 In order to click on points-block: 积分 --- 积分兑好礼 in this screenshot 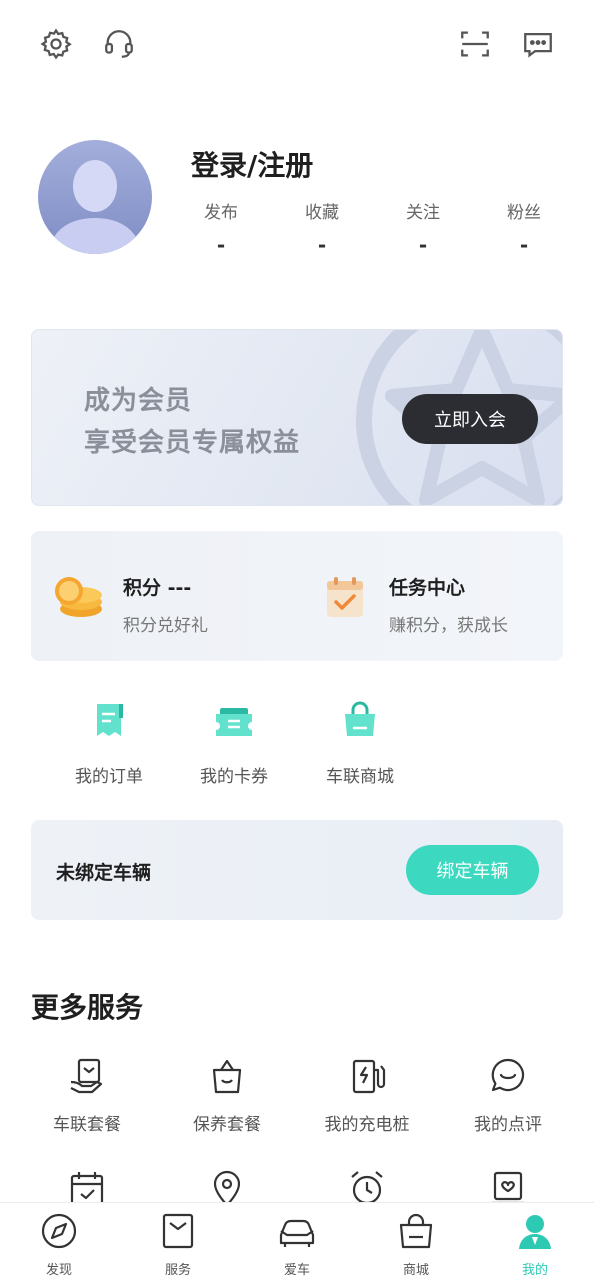, I will do `click(164, 596)`.